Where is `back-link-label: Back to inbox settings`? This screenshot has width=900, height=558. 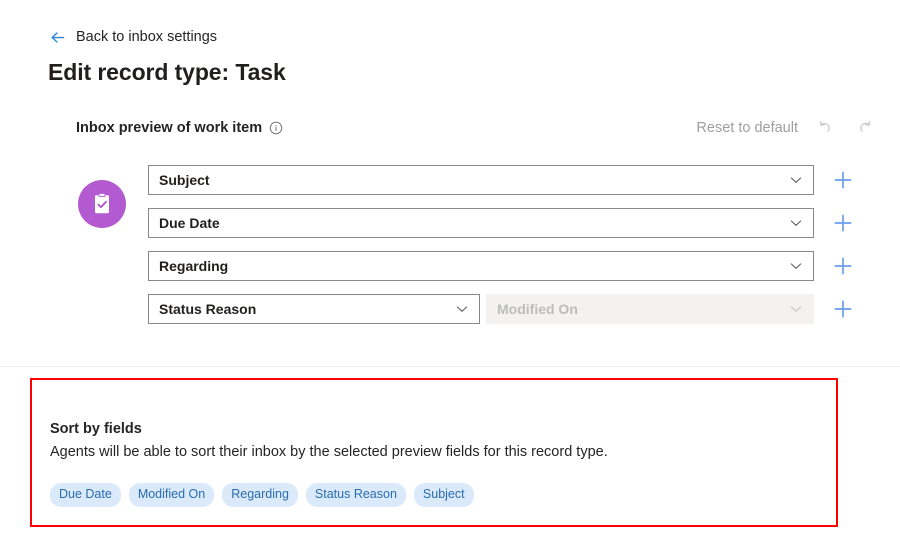
back-link-label: Back to inbox settings is located at coordinates (147, 36).